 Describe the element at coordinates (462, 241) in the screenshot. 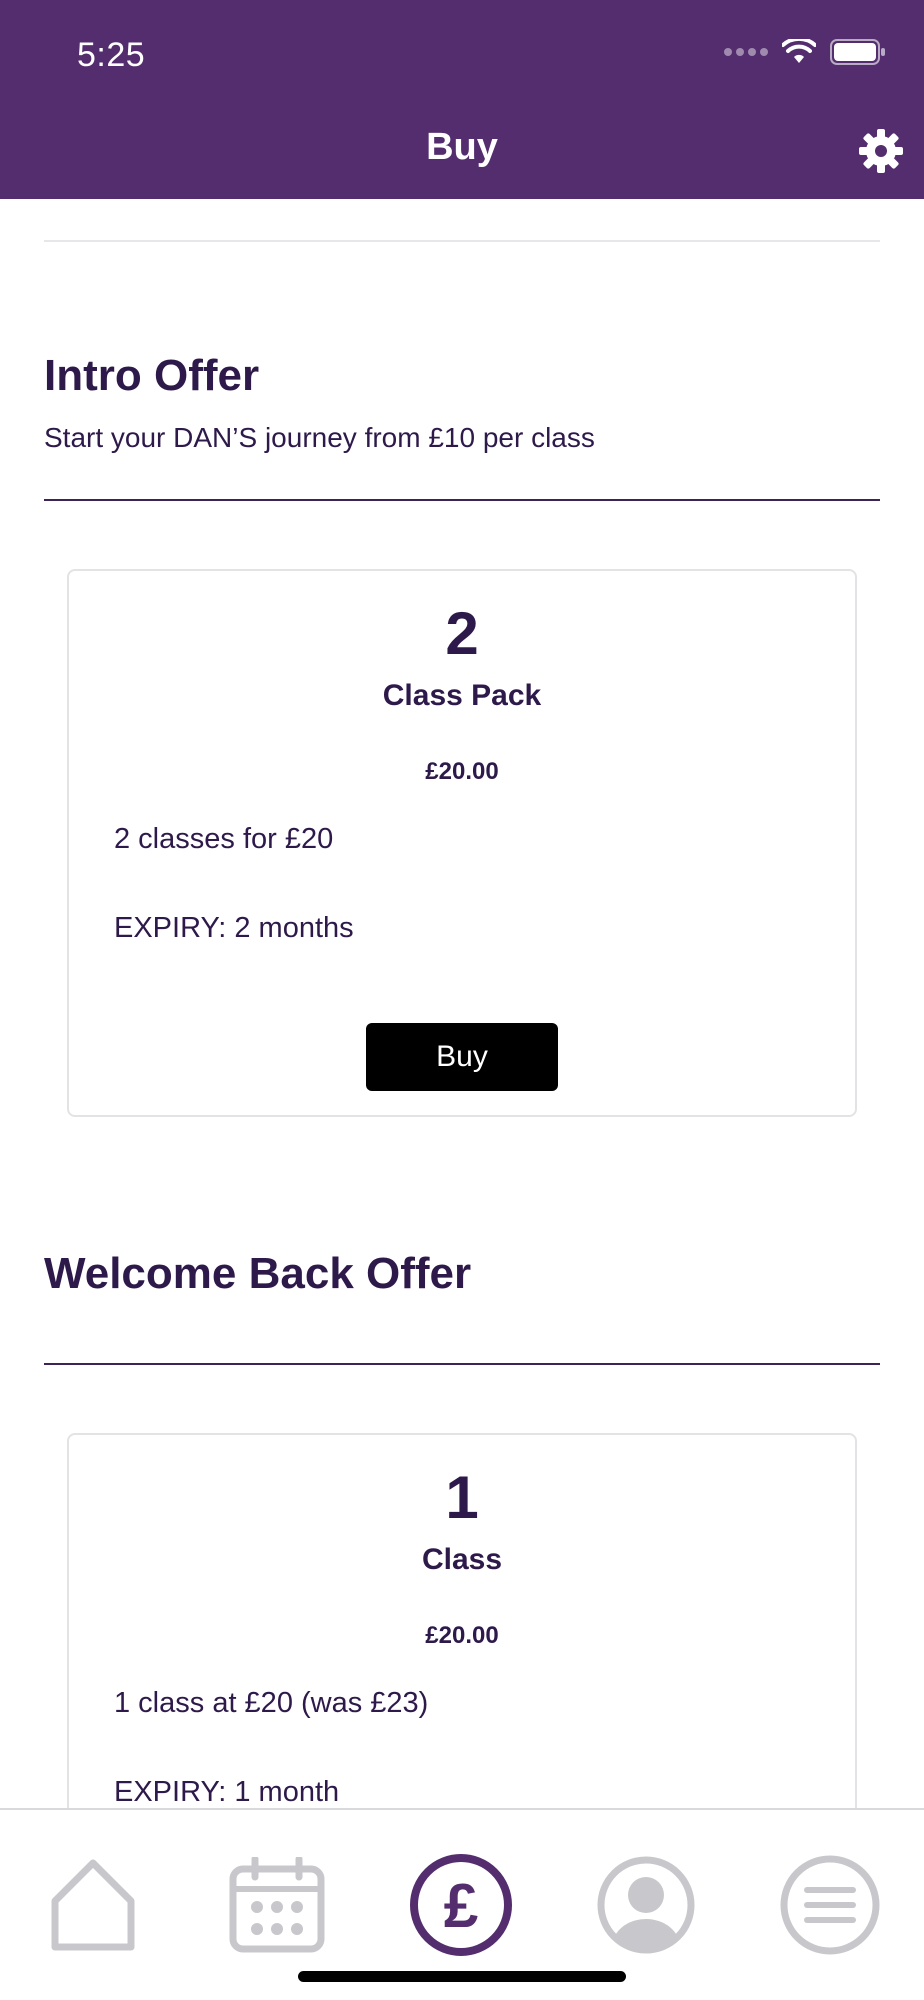

I see `divider` at that location.